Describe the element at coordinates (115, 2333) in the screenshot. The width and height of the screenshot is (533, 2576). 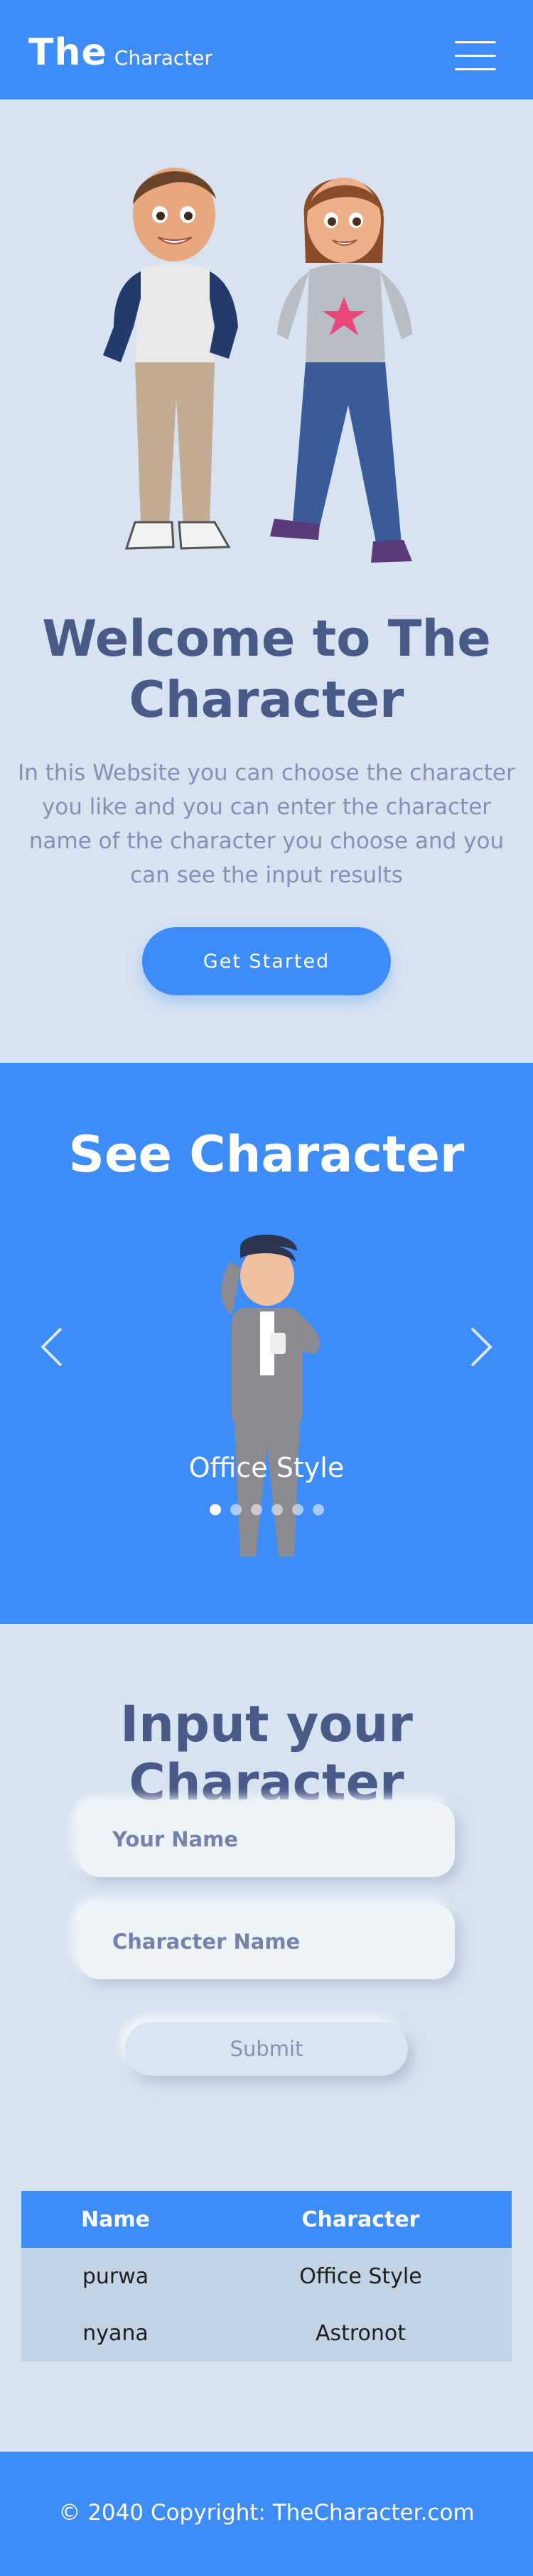
I see `table-cell-name: nyana` at that location.